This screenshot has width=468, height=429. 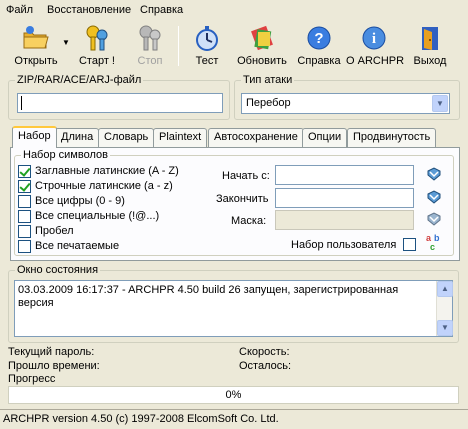 What do you see at coordinates (445, 289) in the screenshot?
I see `scroll-up-icon: ▲` at bounding box center [445, 289].